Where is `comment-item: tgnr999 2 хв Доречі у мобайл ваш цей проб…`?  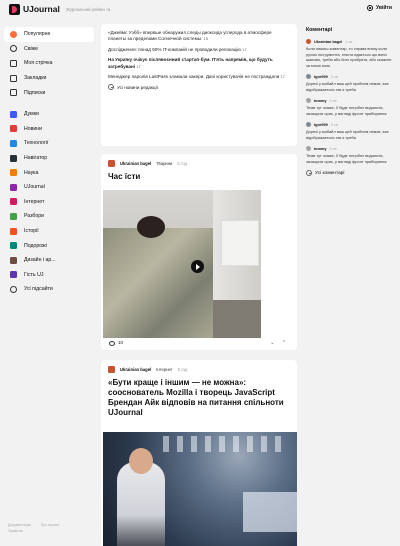
comment-item: tgnr999 2 хв Доречі у мобайл ваш цей проб… is located at coordinates (351, 83).